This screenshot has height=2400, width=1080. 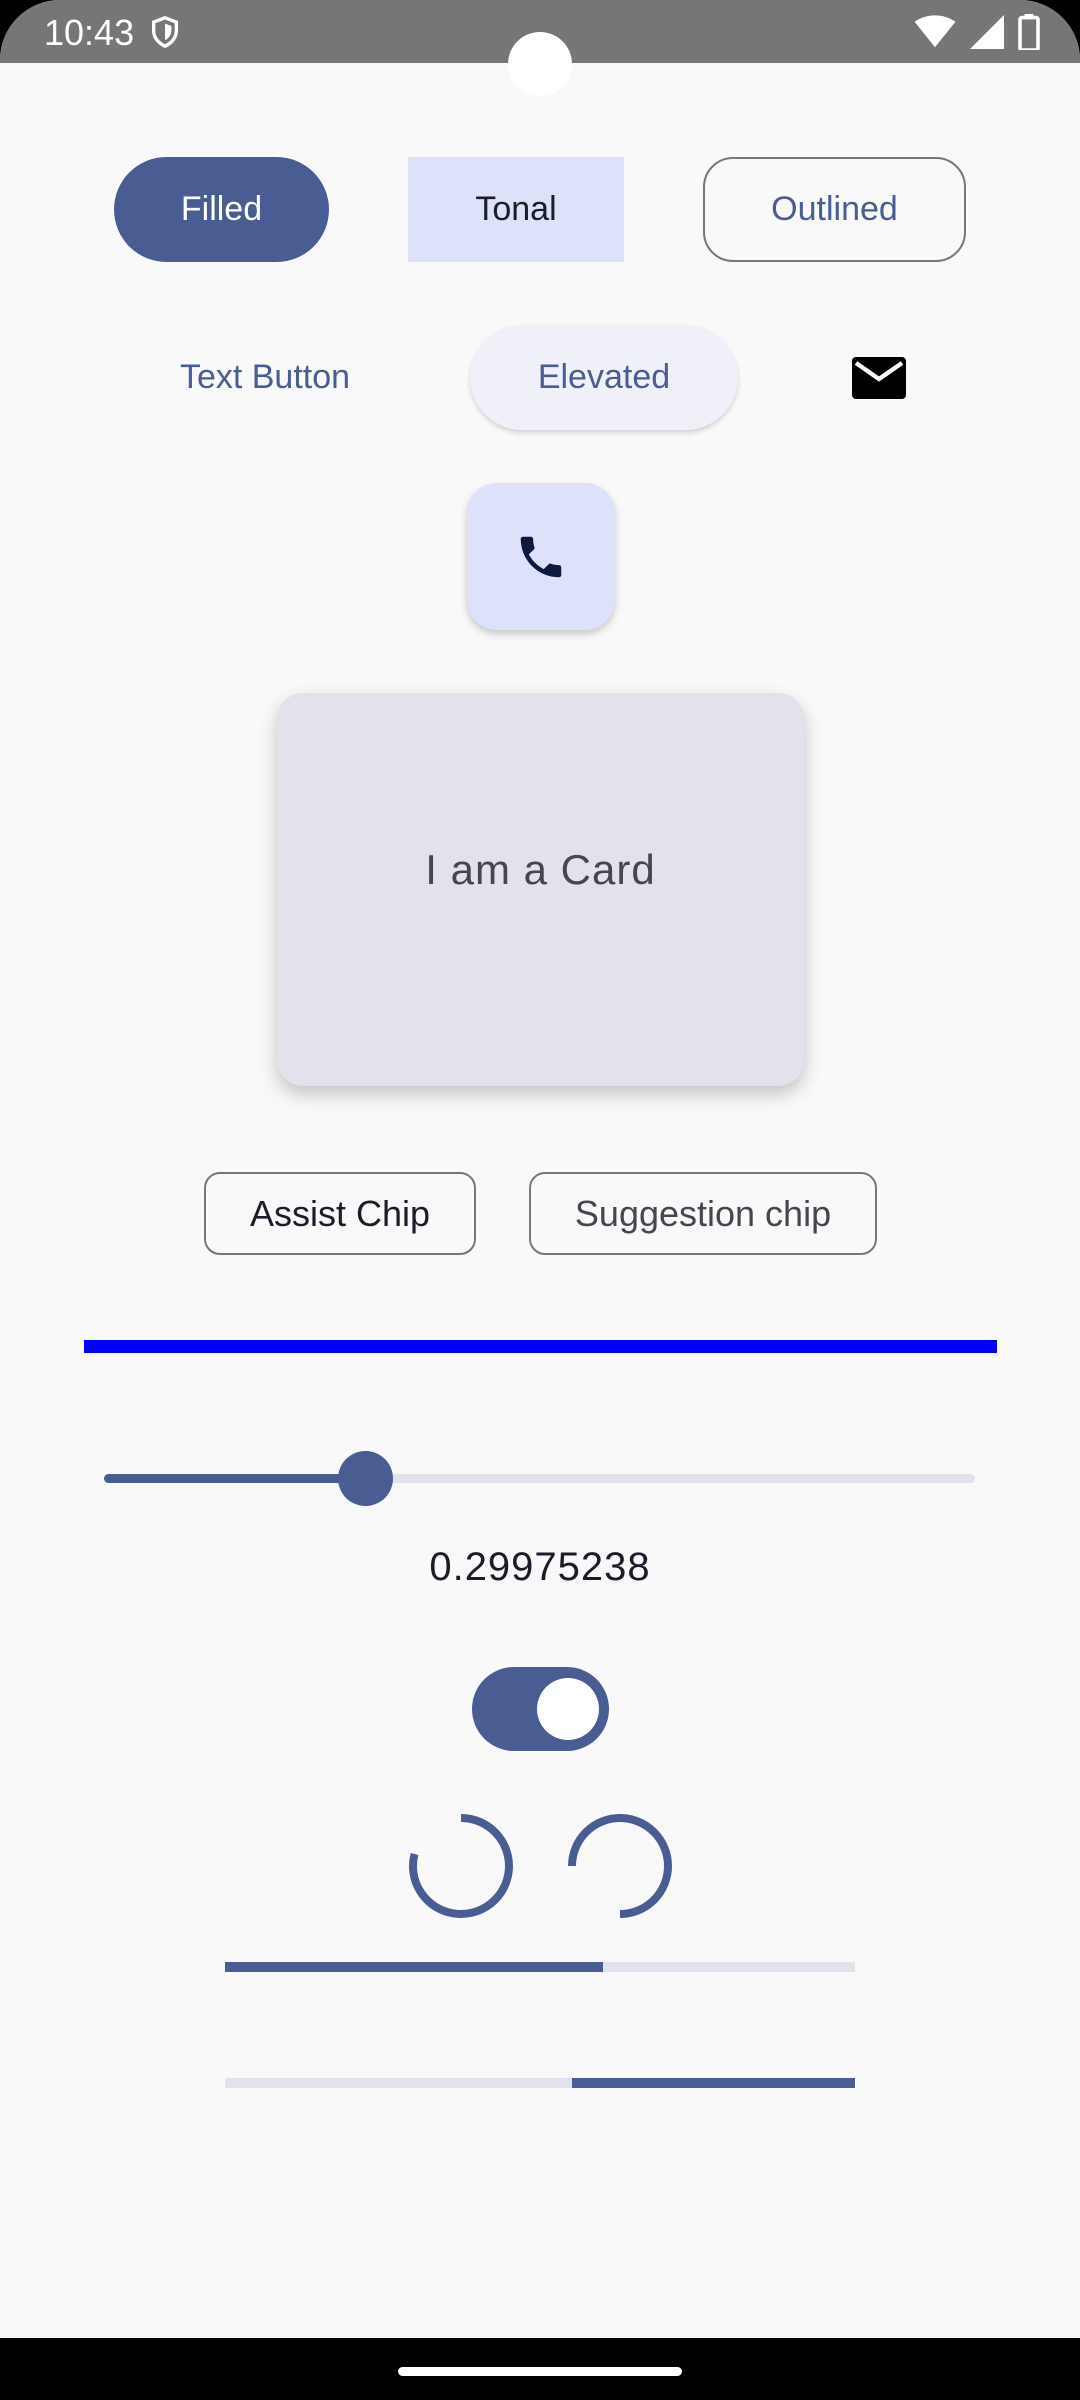 What do you see at coordinates (834, 209) in the screenshot?
I see `outlined-button: Outlined` at bounding box center [834, 209].